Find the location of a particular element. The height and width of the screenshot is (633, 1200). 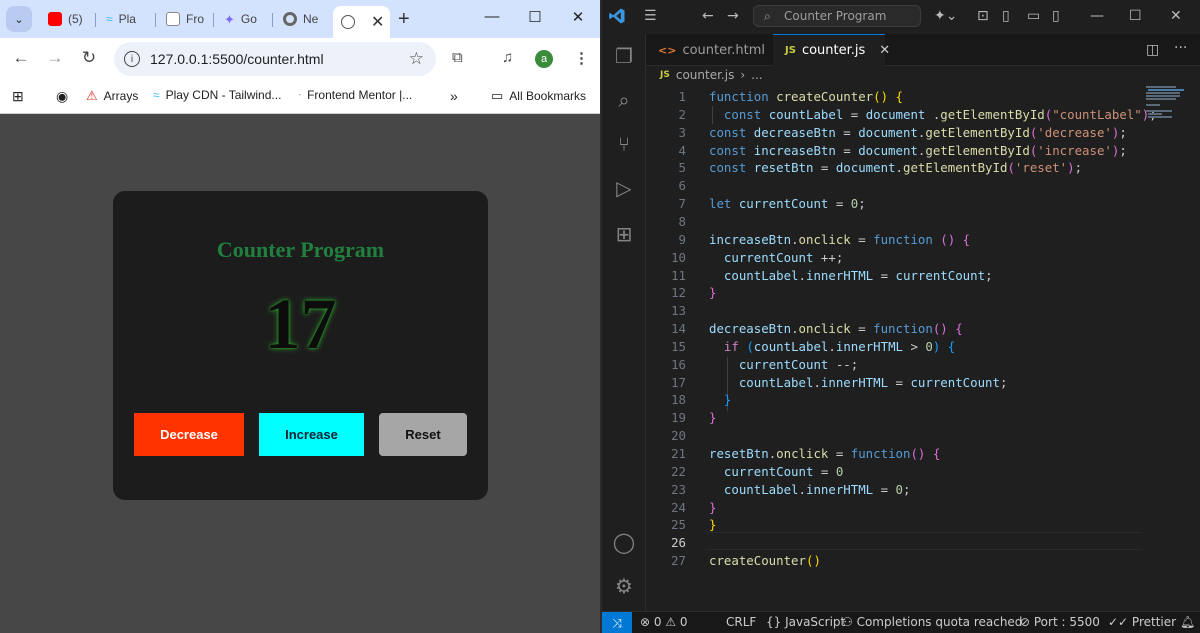

tab-frontend-mentor: Fro is located at coordinates (181, 19).